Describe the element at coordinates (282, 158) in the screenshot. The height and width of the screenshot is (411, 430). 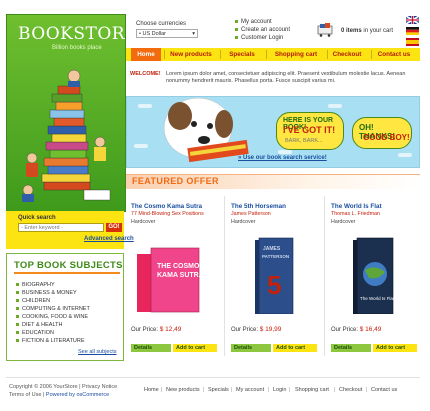
I see `search-service-link: » Use our book search service!` at that location.